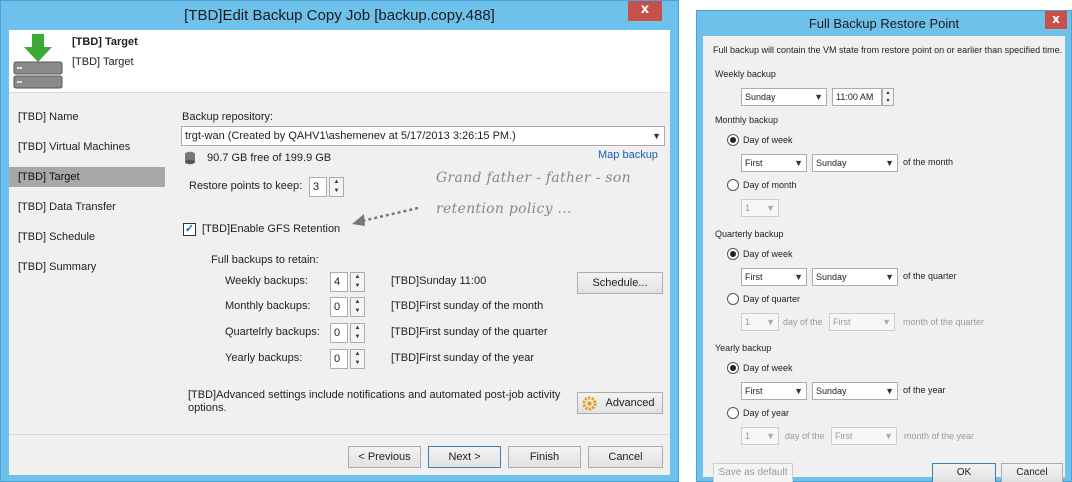 The image size is (1072, 482). What do you see at coordinates (748, 208) in the screenshot?
I see `monthly-day-value: 1` at bounding box center [748, 208].